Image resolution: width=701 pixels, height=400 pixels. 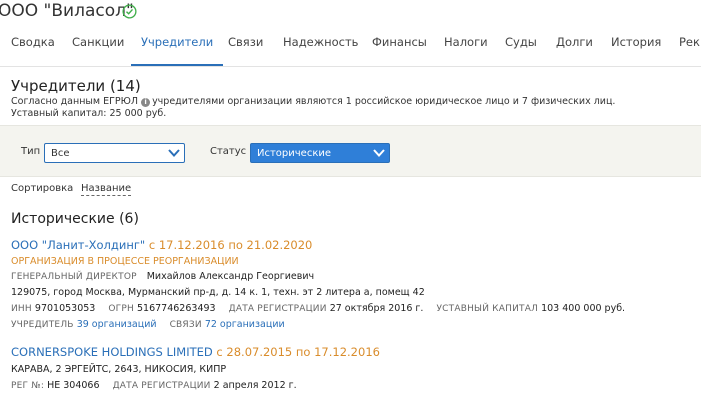 I want to click on type-select: Все, so click(x=114, y=153).